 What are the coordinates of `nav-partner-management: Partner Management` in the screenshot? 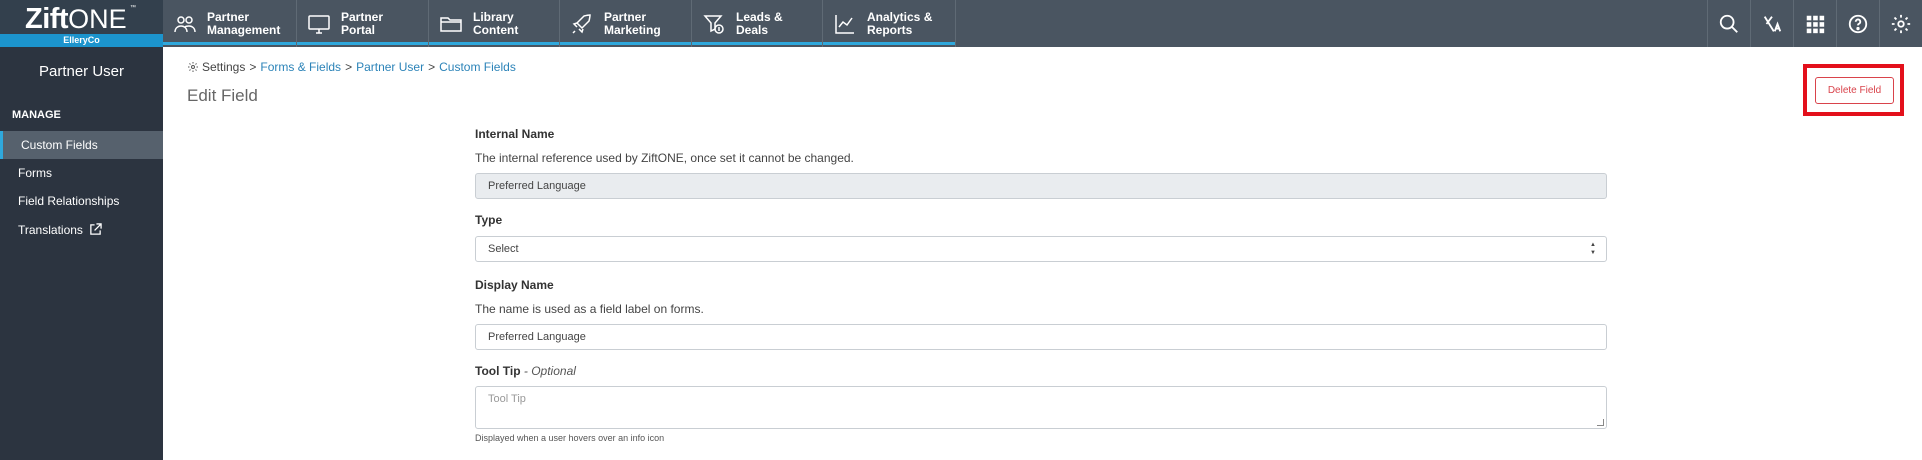 It's located at (230, 23).